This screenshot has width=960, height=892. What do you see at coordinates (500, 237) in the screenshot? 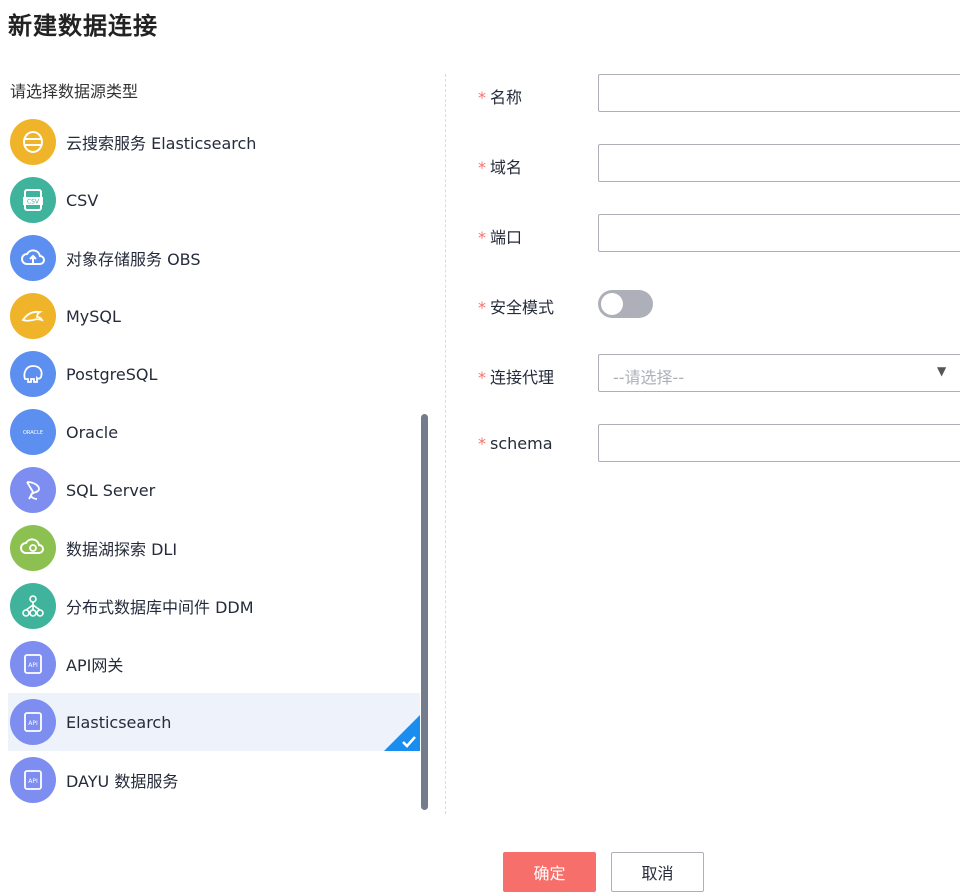
I see `port-label: * 端口` at bounding box center [500, 237].